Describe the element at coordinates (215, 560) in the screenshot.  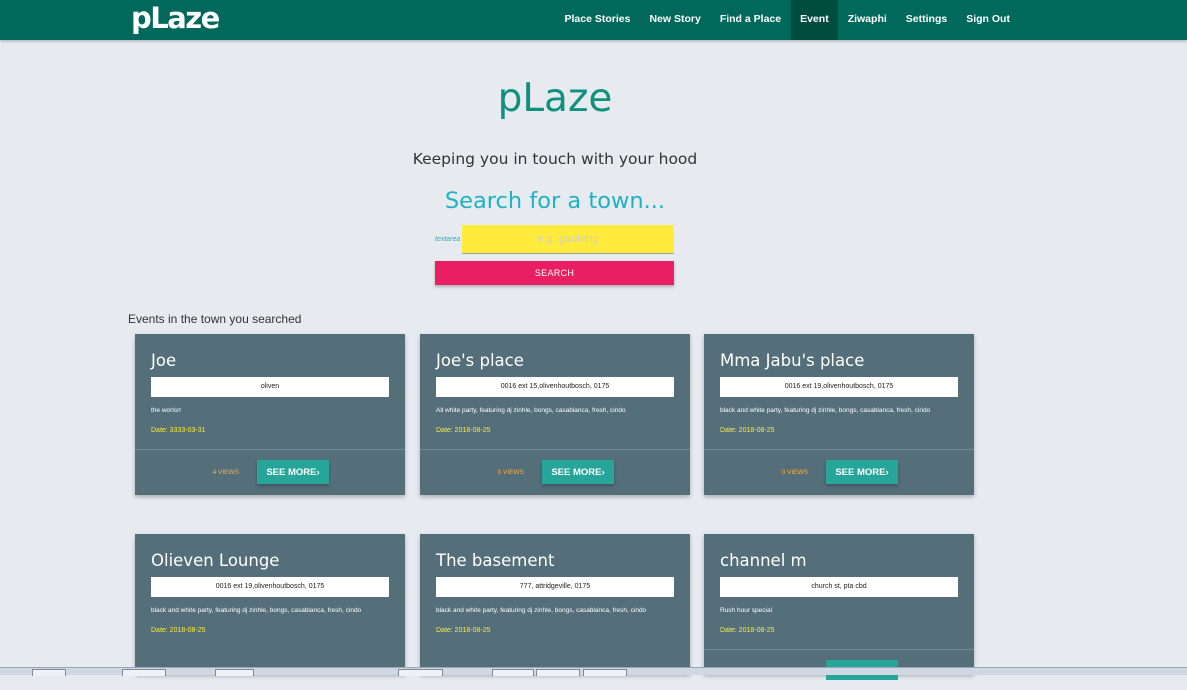
I see `event-title: Olieven Lounge` at that location.